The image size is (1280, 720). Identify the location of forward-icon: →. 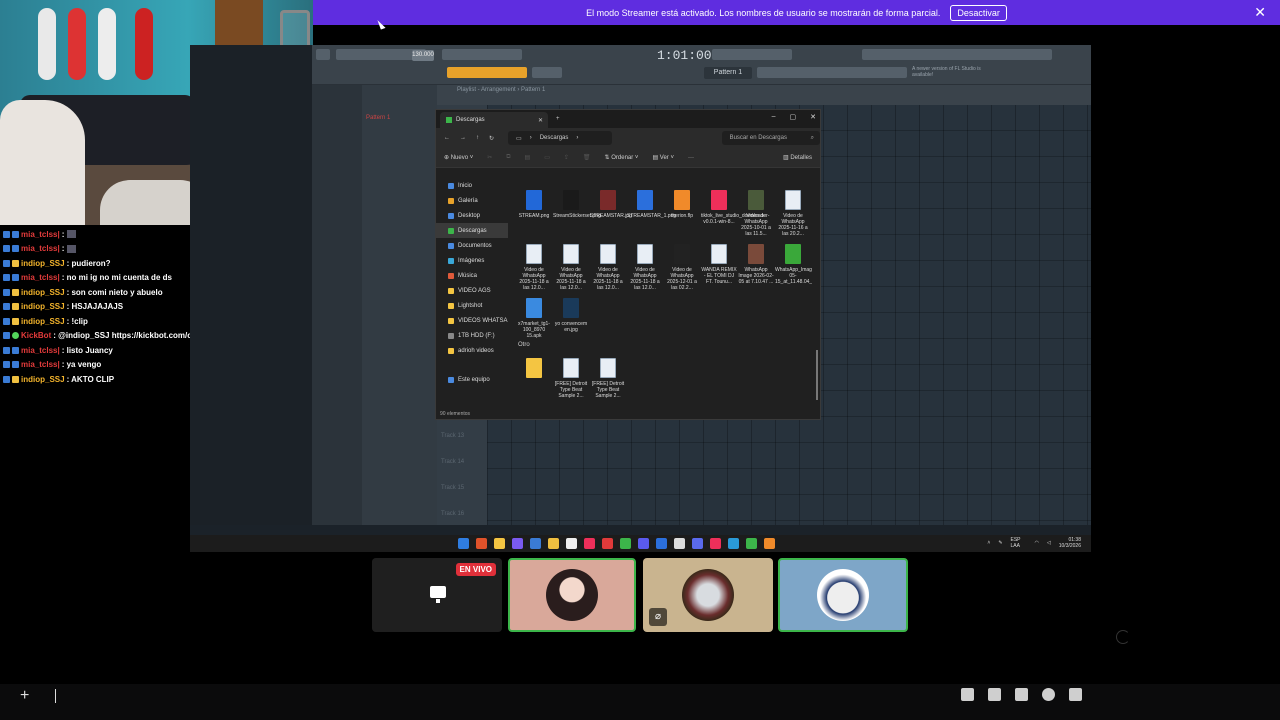
(463, 138).